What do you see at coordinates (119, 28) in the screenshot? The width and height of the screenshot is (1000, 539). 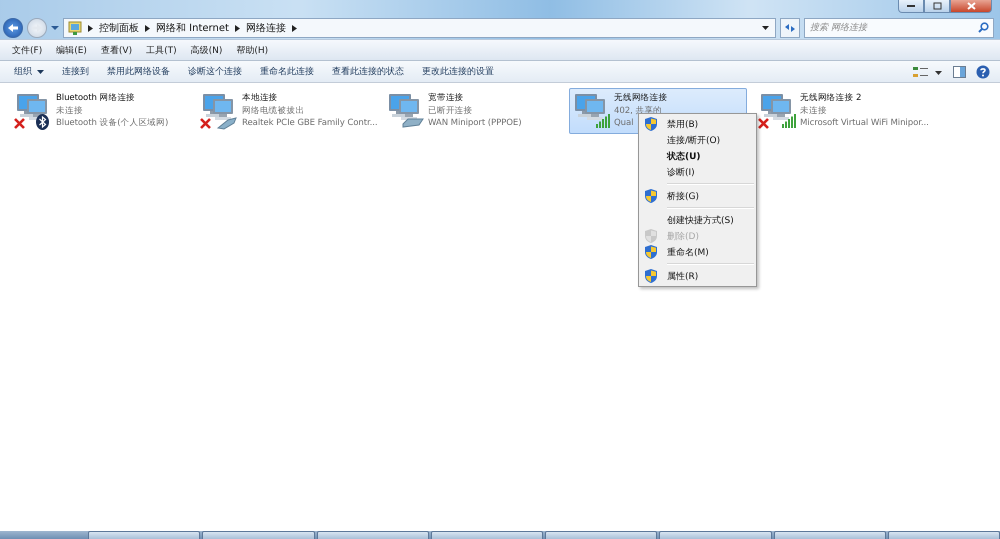 I see `breadcrumb-item: 控制面板` at bounding box center [119, 28].